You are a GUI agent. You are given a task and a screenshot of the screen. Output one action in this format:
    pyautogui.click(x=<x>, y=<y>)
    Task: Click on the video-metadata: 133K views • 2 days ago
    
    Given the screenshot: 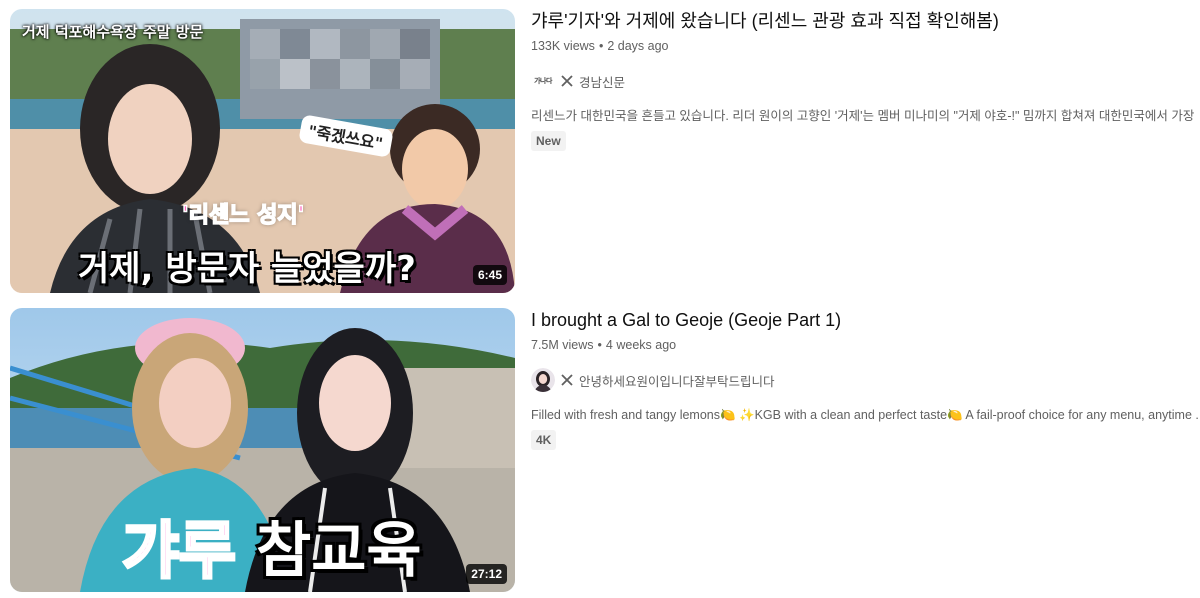 What is the action you would take?
    pyautogui.click(x=865, y=46)
    